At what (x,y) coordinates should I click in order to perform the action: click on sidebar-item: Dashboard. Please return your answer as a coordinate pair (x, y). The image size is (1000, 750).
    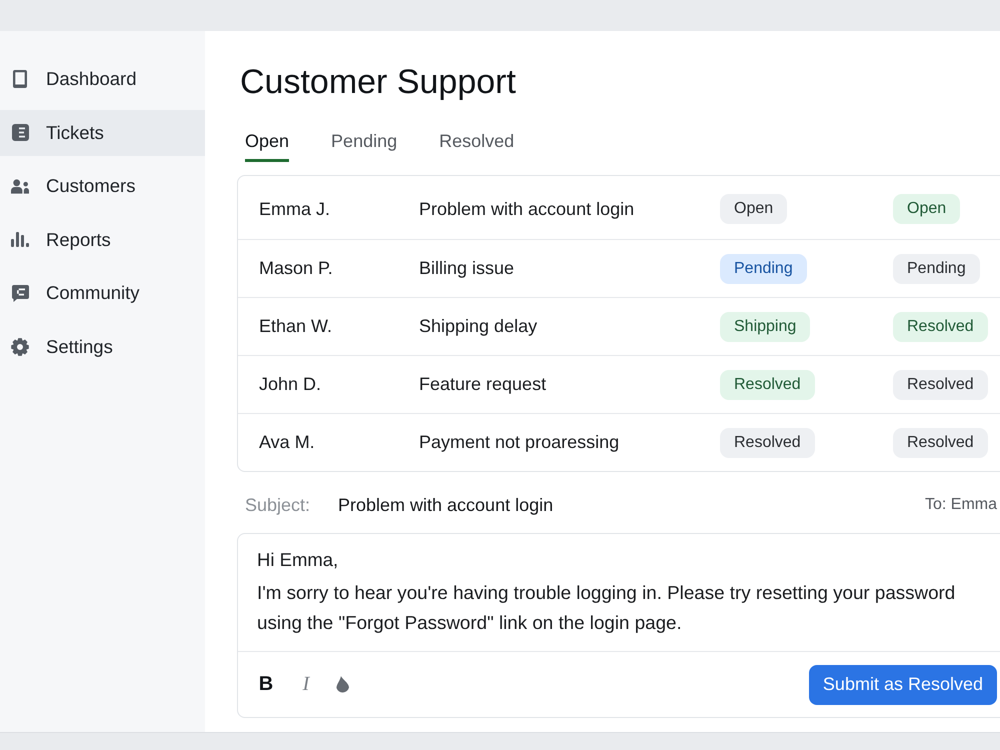
    Looking at the image, I should click on (102, 79).